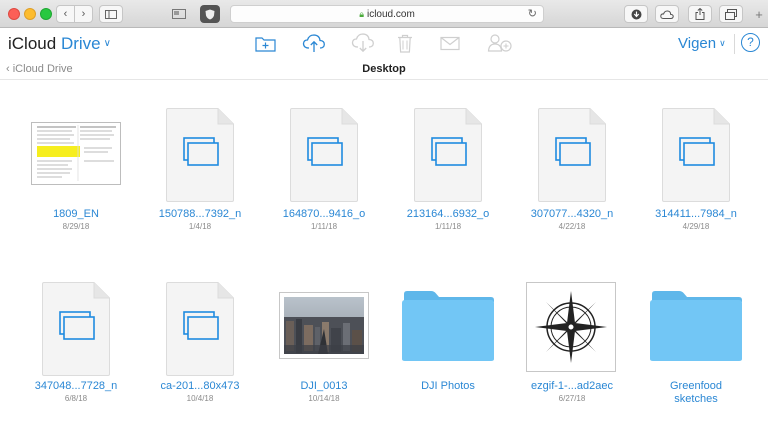 The height and width of the screenshot is (432, 768). What do you see at coordinates (361, 13) in the screenshot?
I see `lock-icon: 🔒︎` at bounding box center [361, 13].